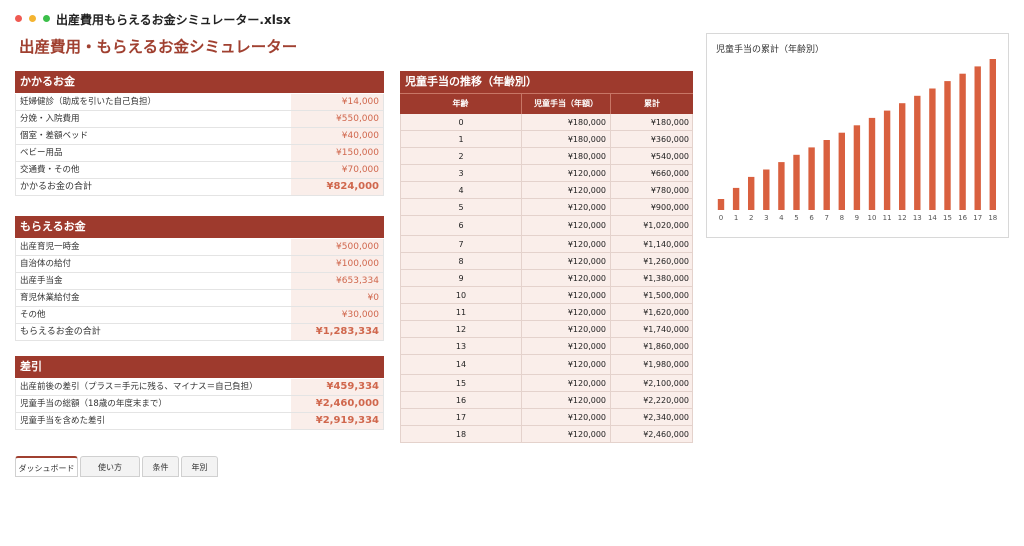 The width and height of the screenshot is (1024, 546). Describe the element at coordinates (651, 190) in the screenshot. I see `cumulative-cell: ¥780,000` at that location.